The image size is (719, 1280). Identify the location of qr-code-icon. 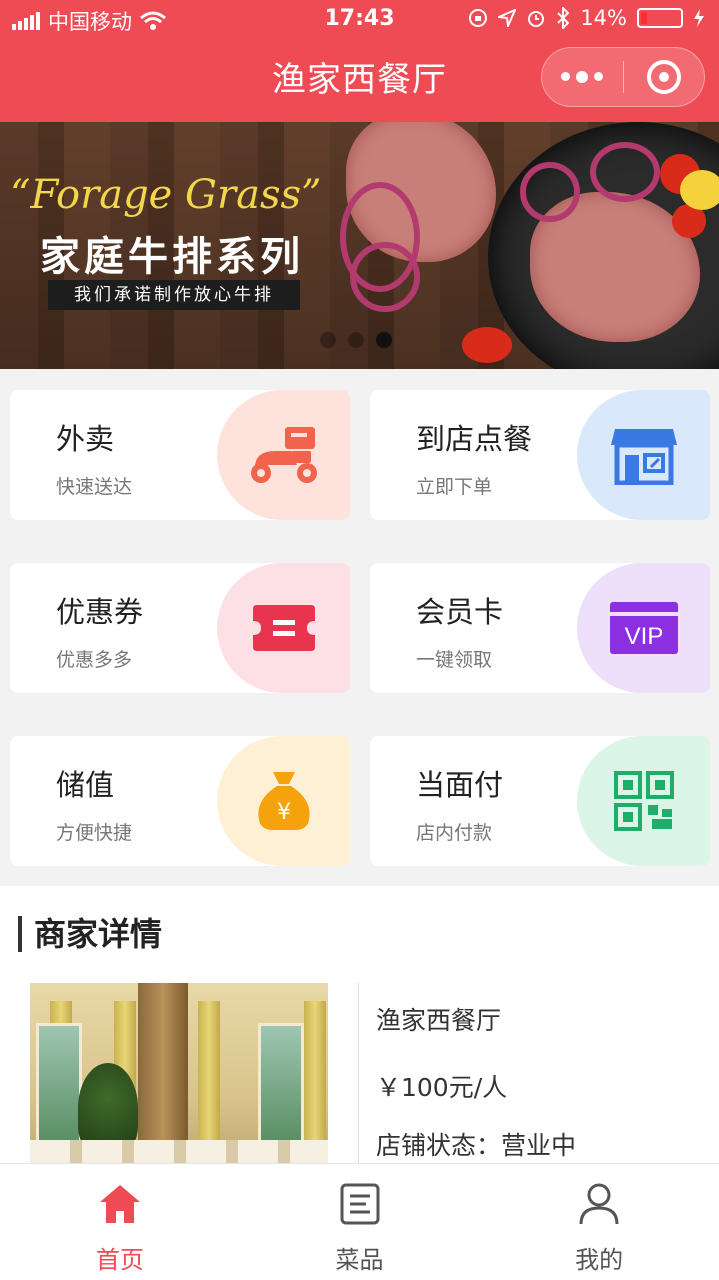
(643, 801).